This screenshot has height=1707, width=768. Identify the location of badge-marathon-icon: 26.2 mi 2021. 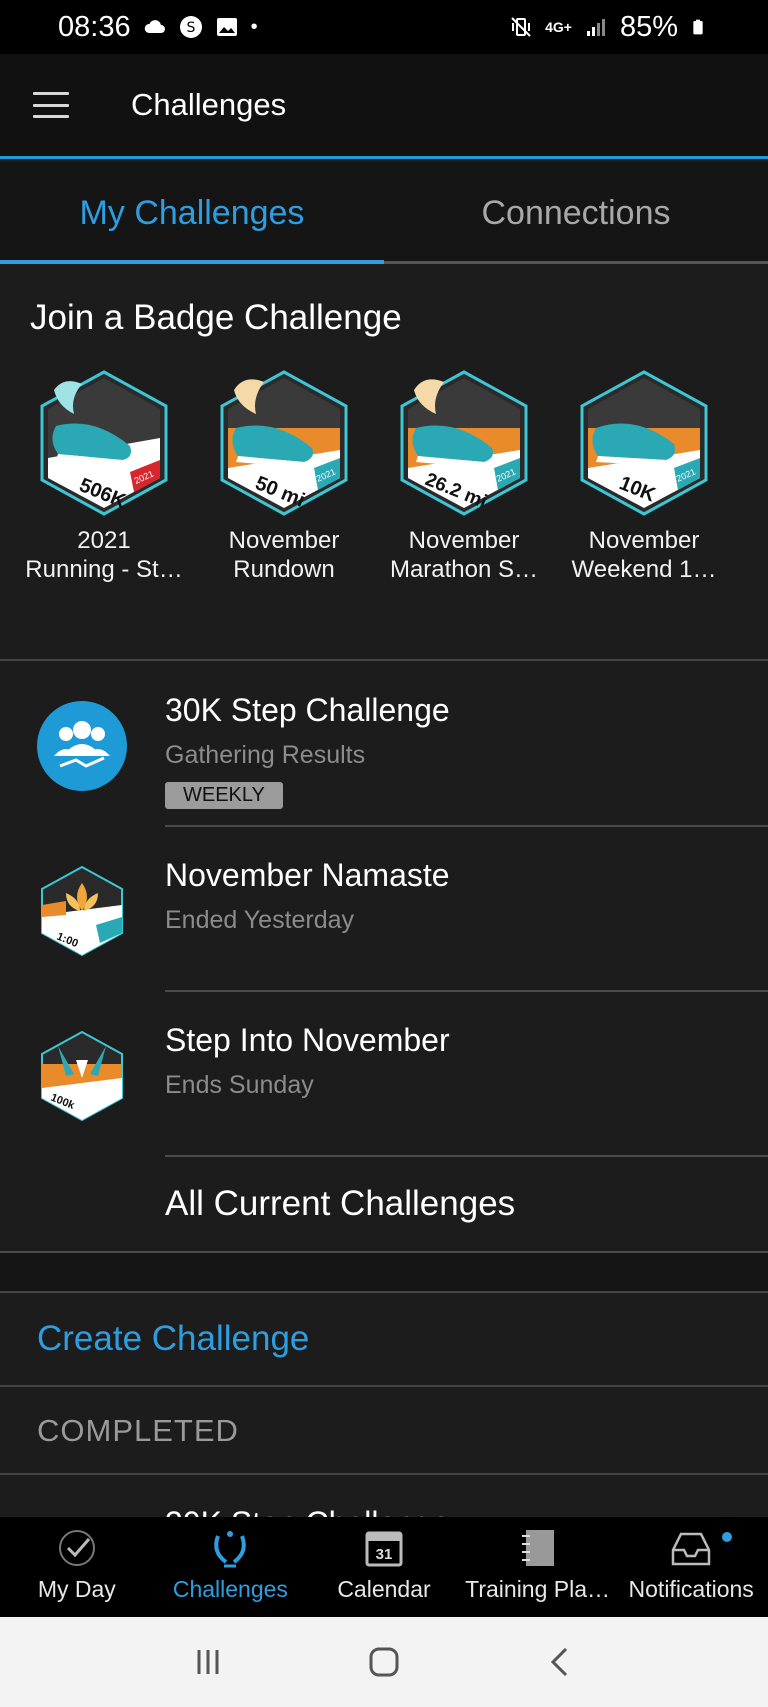
(464, 443).